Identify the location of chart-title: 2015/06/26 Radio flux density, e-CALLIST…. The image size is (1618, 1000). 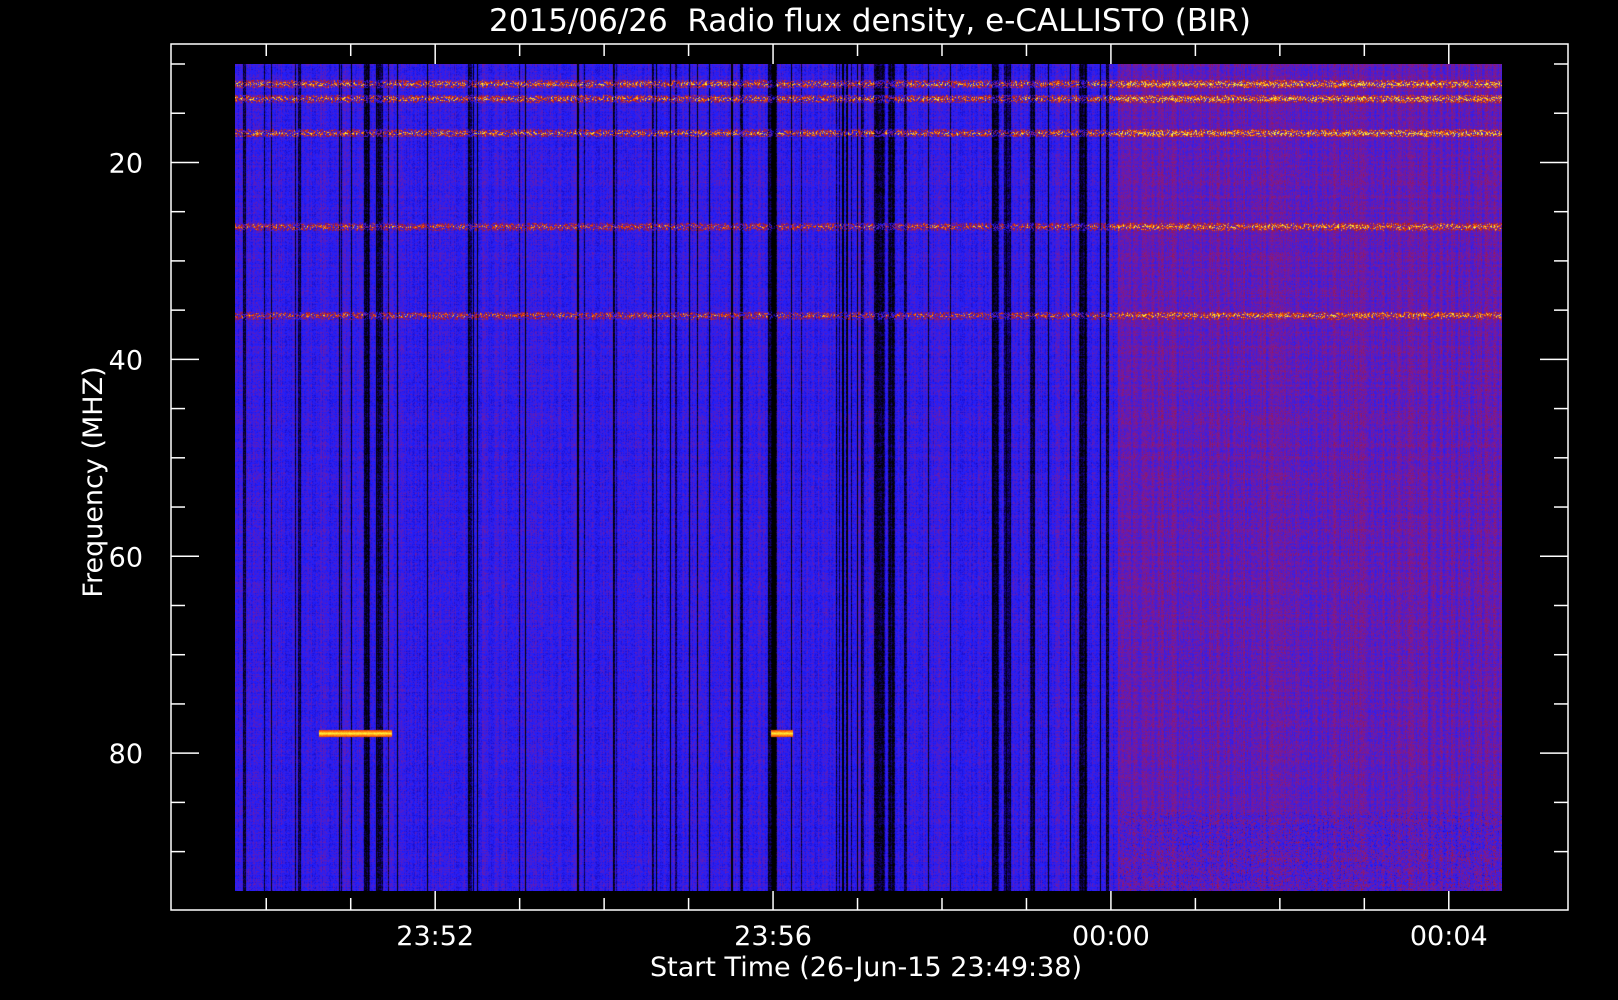
(870, 21).